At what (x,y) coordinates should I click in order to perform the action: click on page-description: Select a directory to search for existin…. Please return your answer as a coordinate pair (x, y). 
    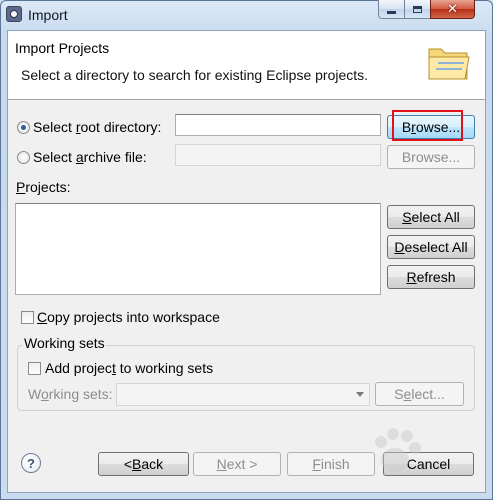
    Looking at the image, I should click on (195, 75).